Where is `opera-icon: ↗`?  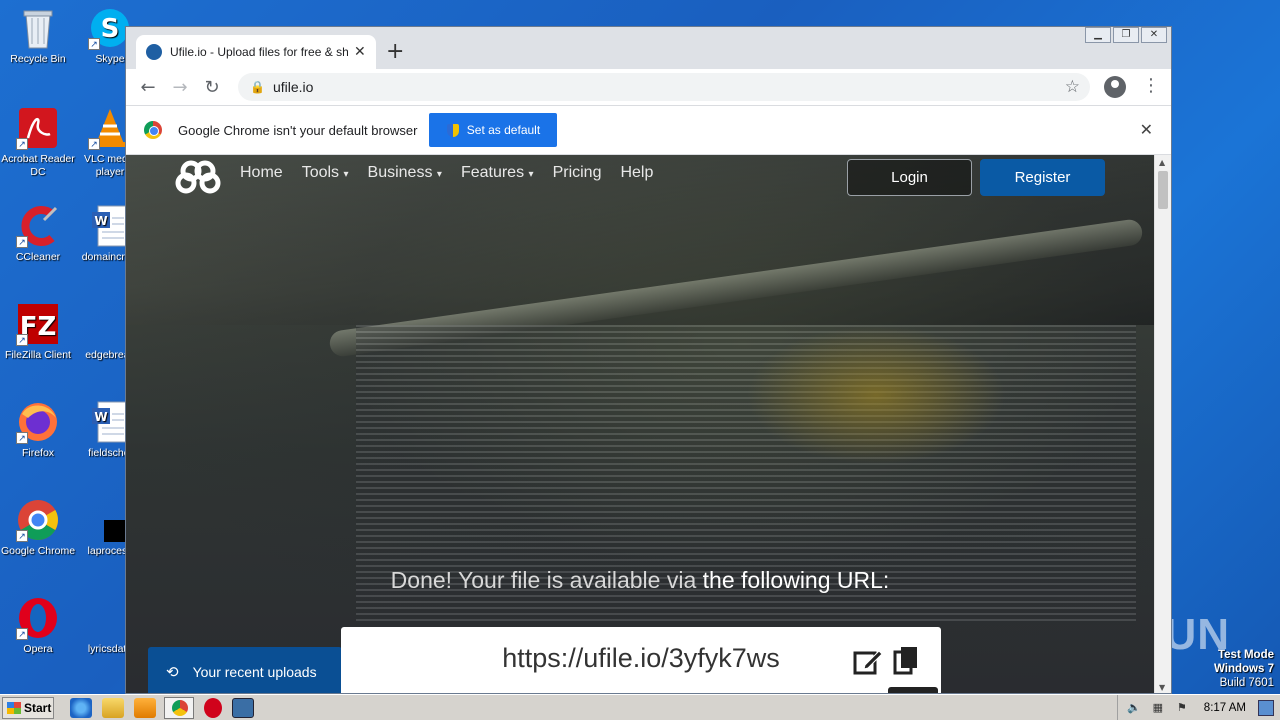
opera-icon: ↗ is located at coordinates (38, 618).